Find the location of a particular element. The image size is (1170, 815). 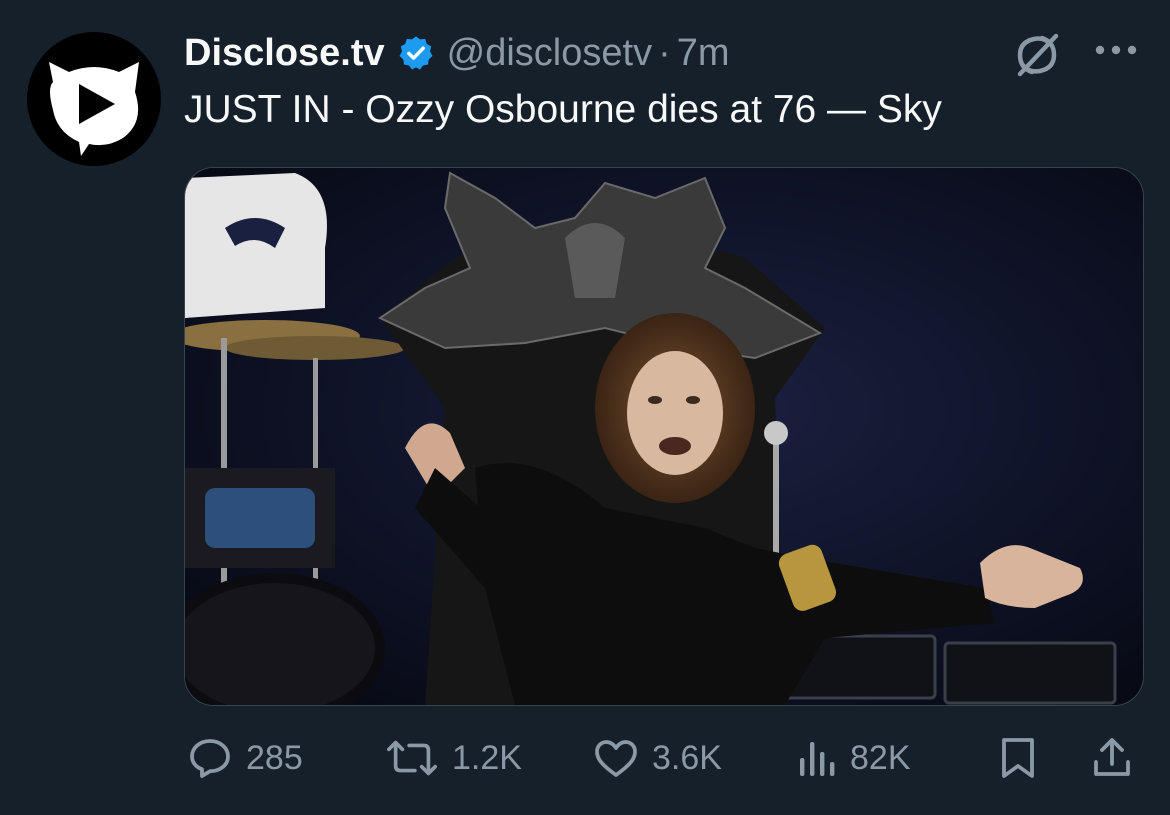

tweet-time: 7m is located at coordinates (703, 53).